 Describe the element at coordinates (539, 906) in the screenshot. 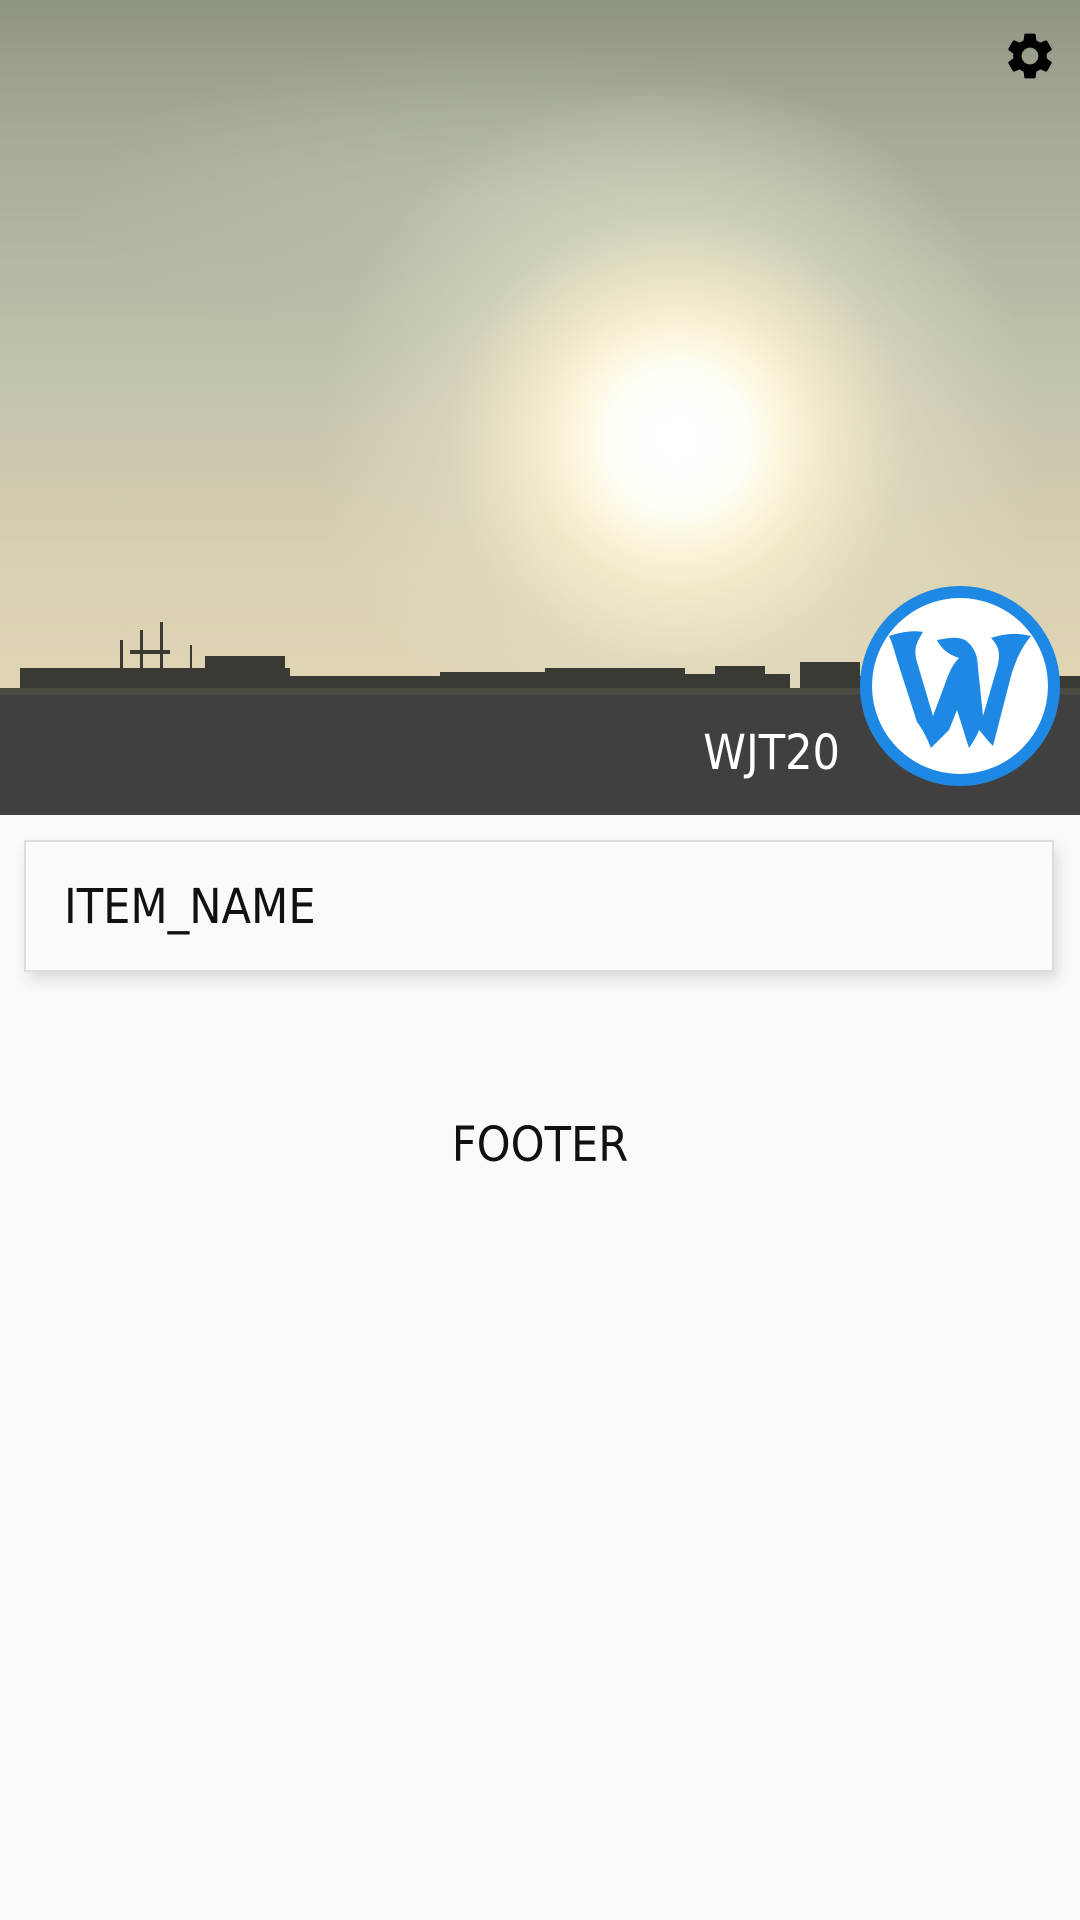

I see `list-item-card: ITEM_NAME` at that location.